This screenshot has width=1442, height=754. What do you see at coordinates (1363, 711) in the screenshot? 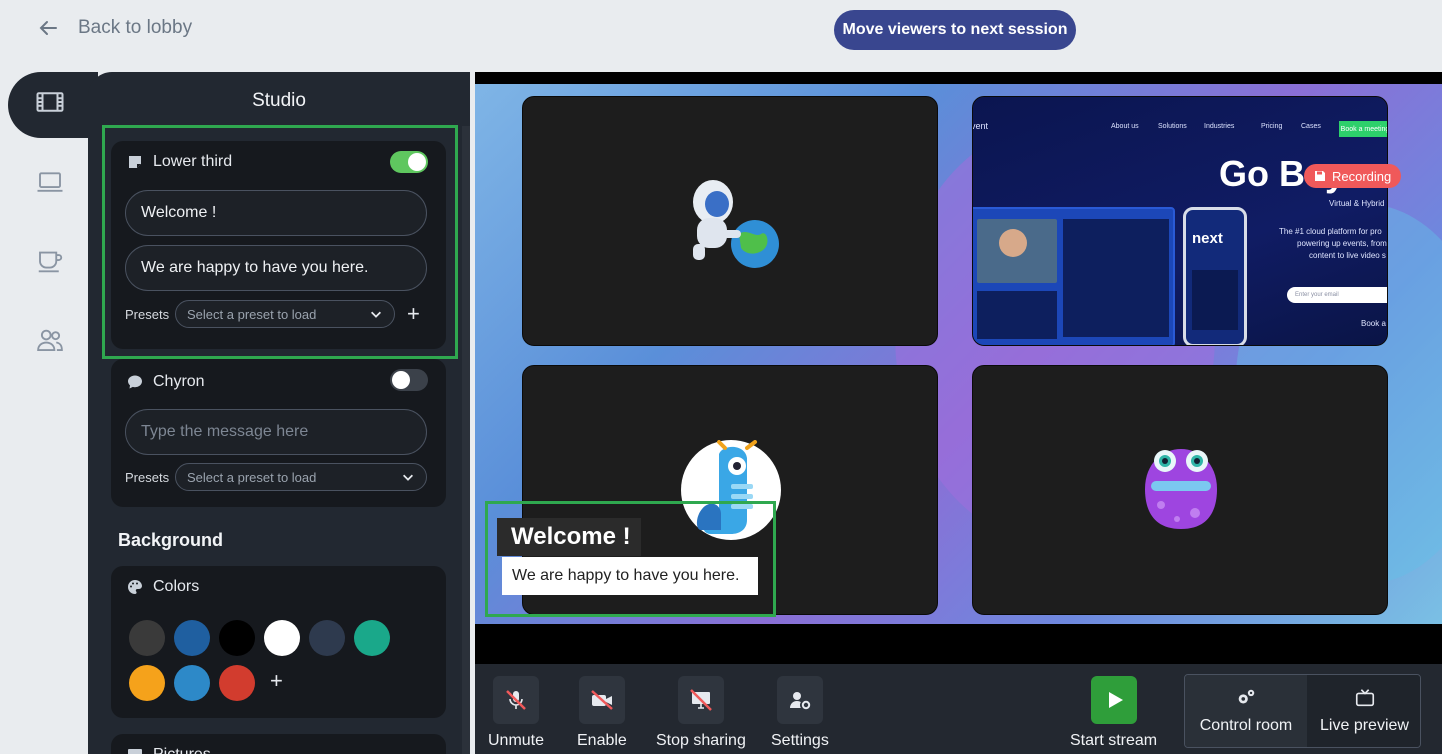
I see `live-preview-tab: Live preview` at bounding box center [1363, 711].